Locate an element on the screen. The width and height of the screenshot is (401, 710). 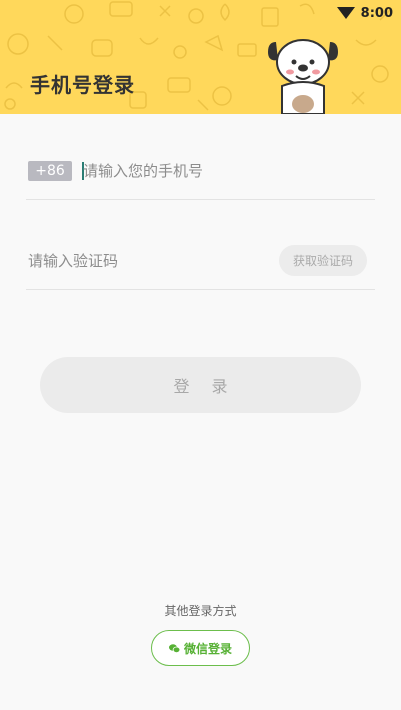
get-code-button: 获取验证码 is located at coordinates (323, 260).